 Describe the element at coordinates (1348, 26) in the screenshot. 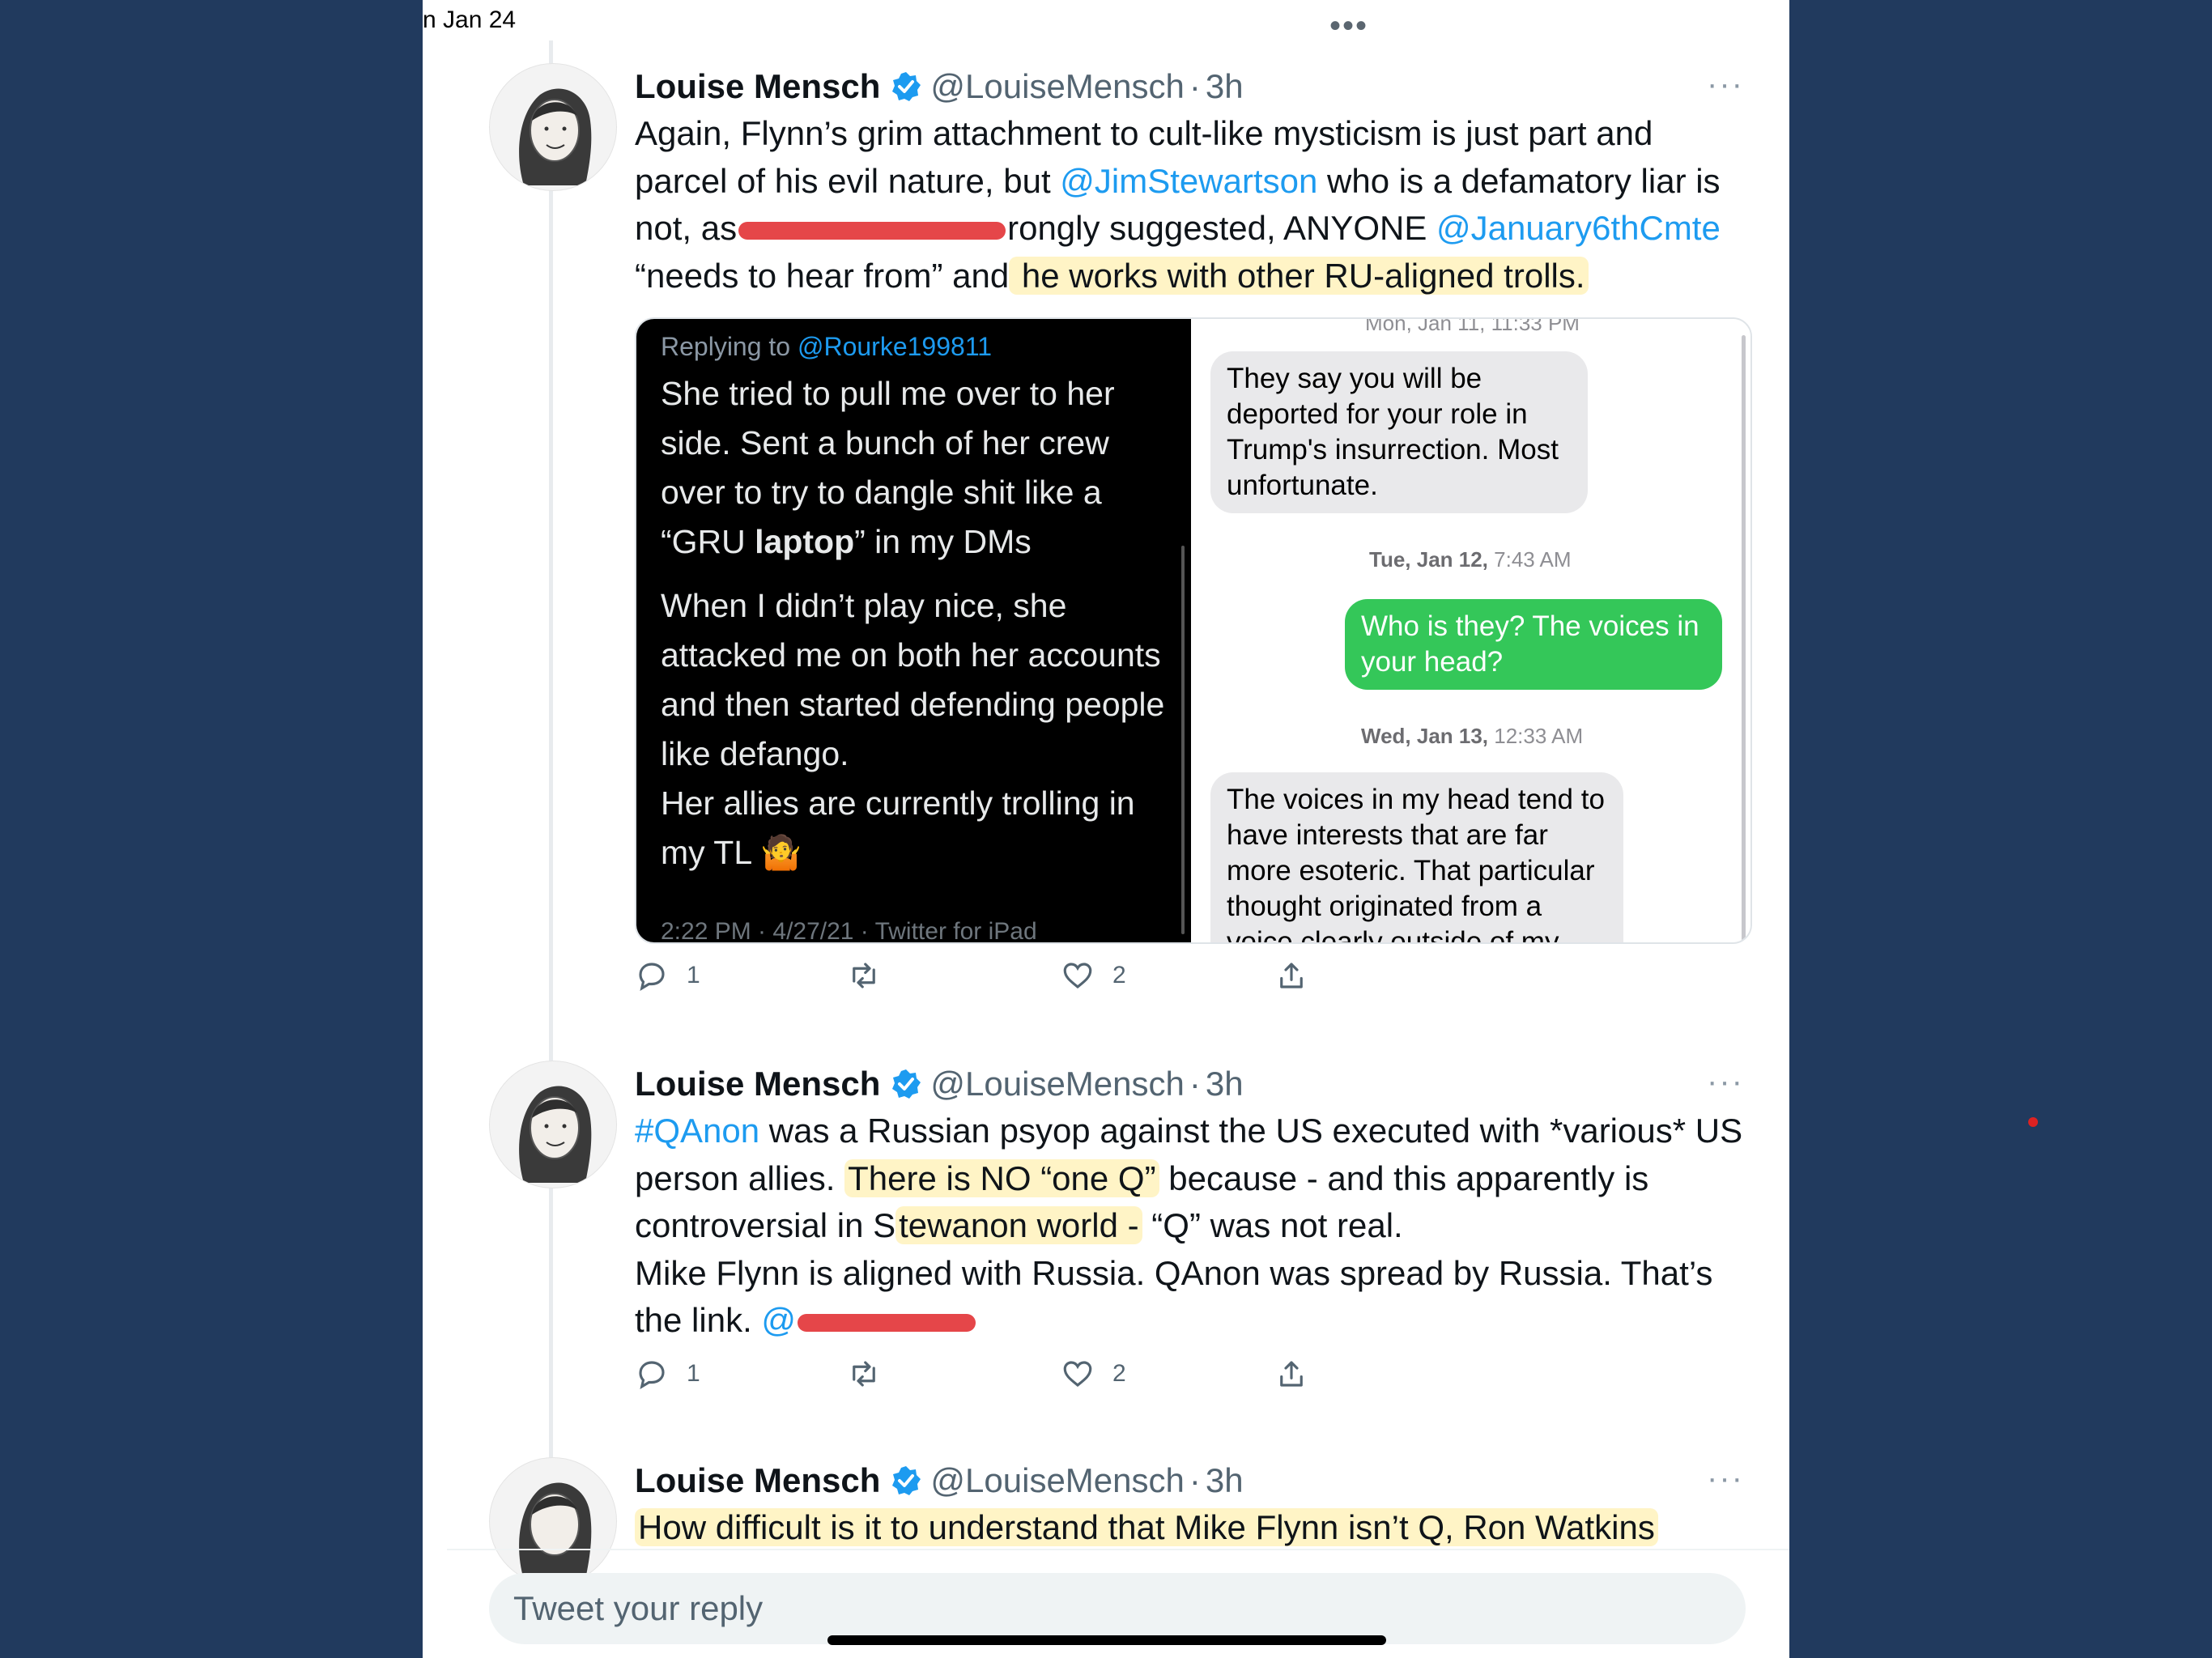

I see `more-icon: •••` at that location.